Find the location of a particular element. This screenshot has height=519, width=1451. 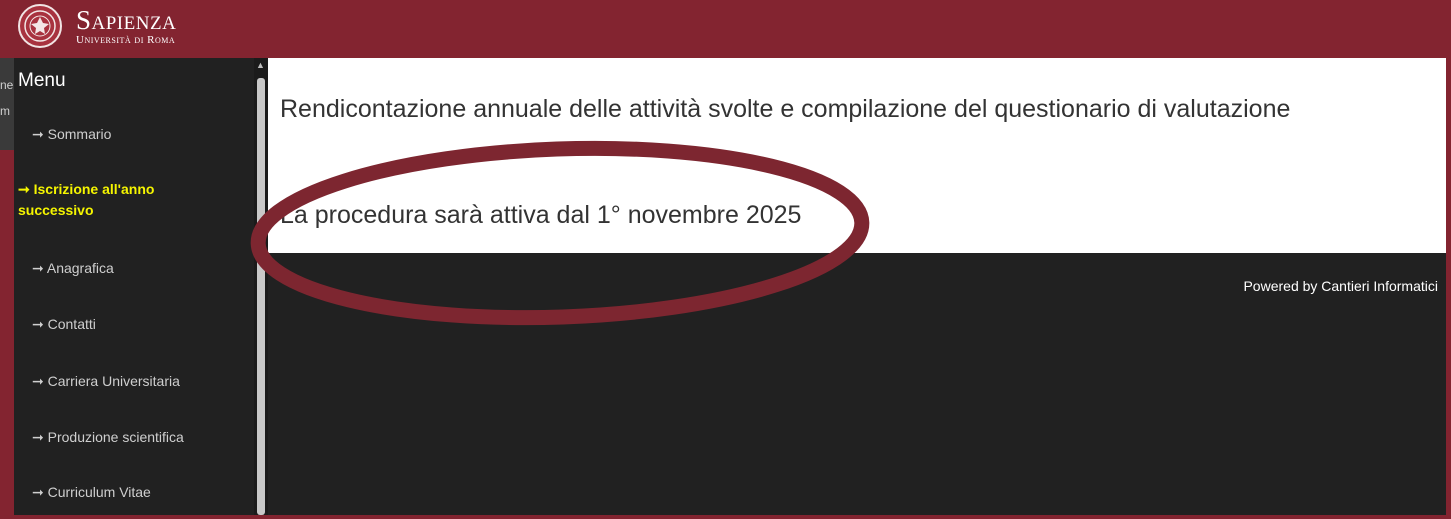

scroll-thumb is located at coordinates (261, 296).